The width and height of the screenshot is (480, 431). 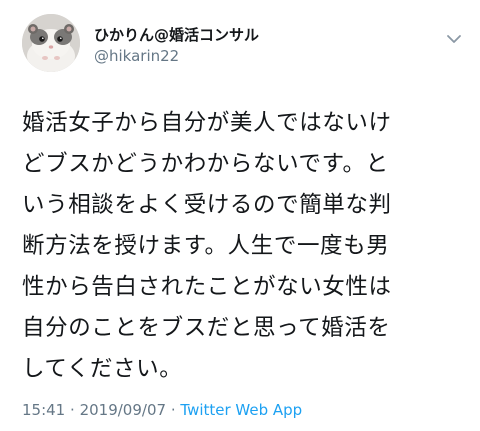 I want to click on tweet-source-link: Twitter Web App, so click(x=241, y=410).